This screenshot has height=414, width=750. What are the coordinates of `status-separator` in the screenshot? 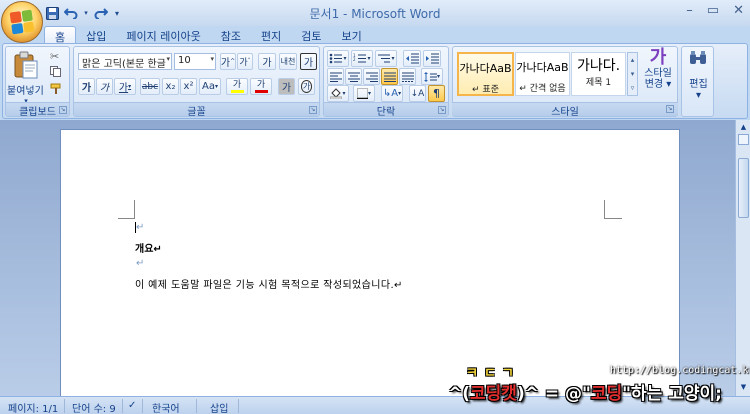 It's located at (122, 406).